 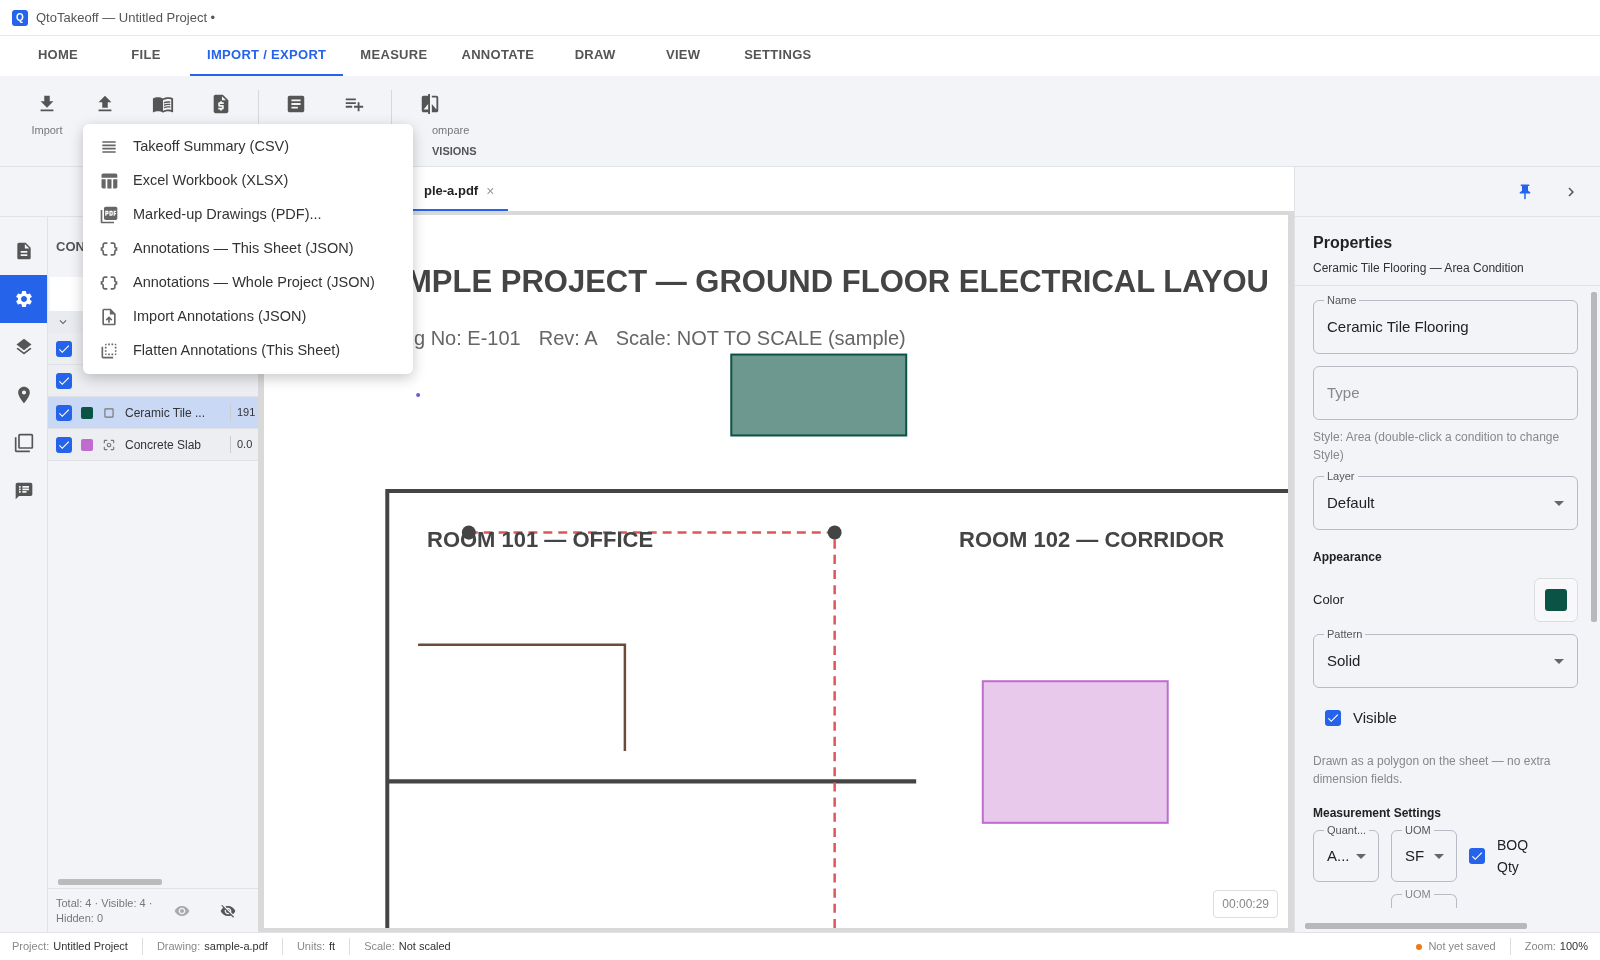 What do you see at coordinates (23, 347) in the screenshot?
I see `layers-icon` at bounding box center [23, 347].